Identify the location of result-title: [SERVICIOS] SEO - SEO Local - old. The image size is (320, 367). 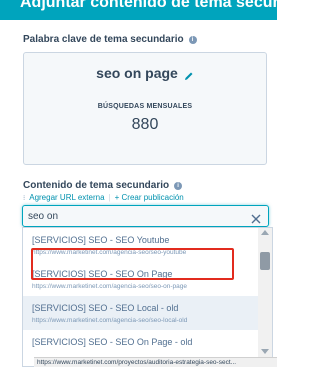
(105, 308).